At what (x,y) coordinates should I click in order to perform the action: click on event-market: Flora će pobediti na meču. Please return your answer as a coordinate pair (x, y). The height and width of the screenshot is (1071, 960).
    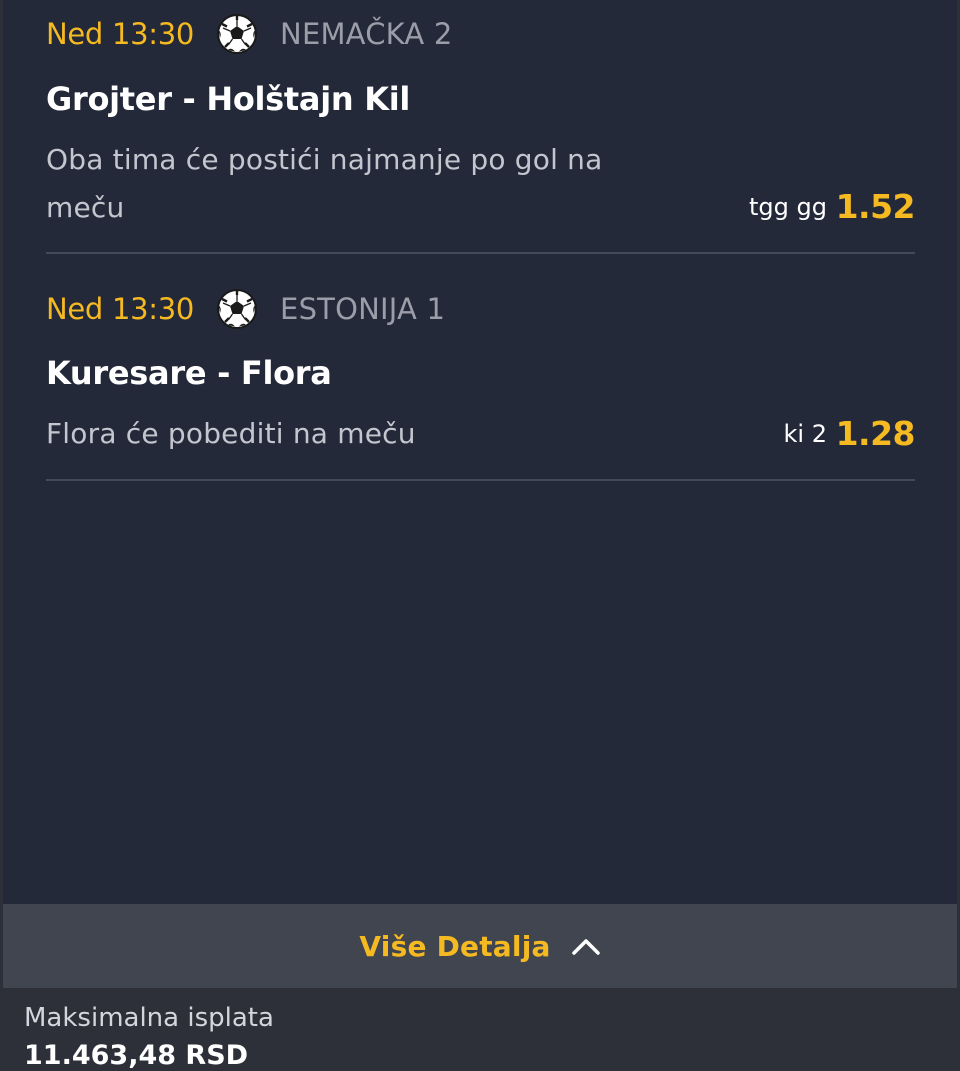
    Looking at the image, I should click on (231, 433).